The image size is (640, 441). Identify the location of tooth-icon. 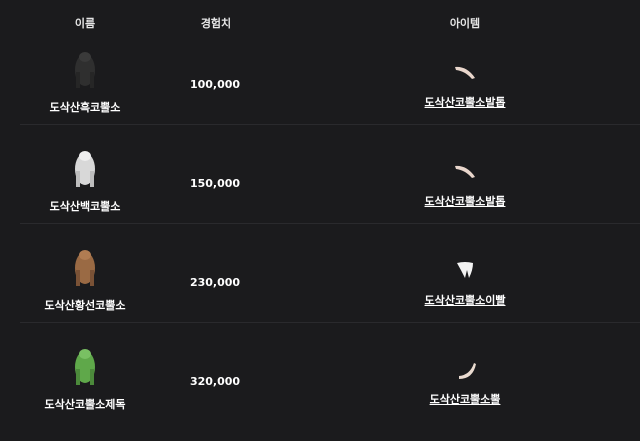
(465, 270).